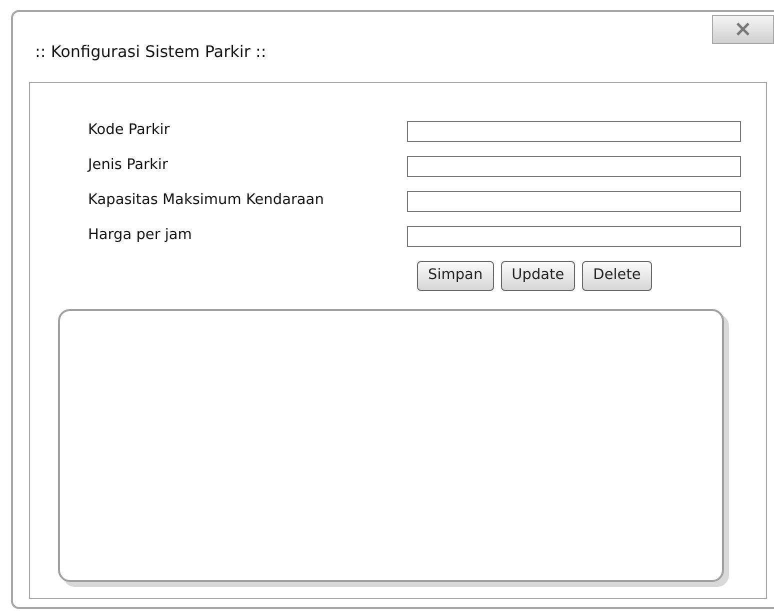  I want to click on delete-button: Delete, so click(617, 276).